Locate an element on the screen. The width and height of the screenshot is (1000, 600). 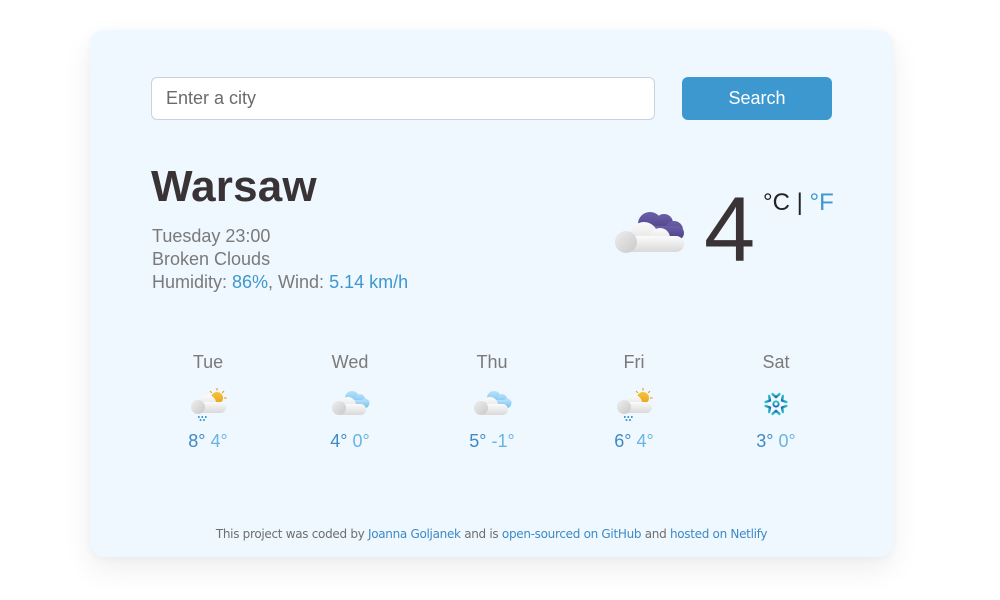
wind-label: , Wind: is located at coordinates (299, 282).